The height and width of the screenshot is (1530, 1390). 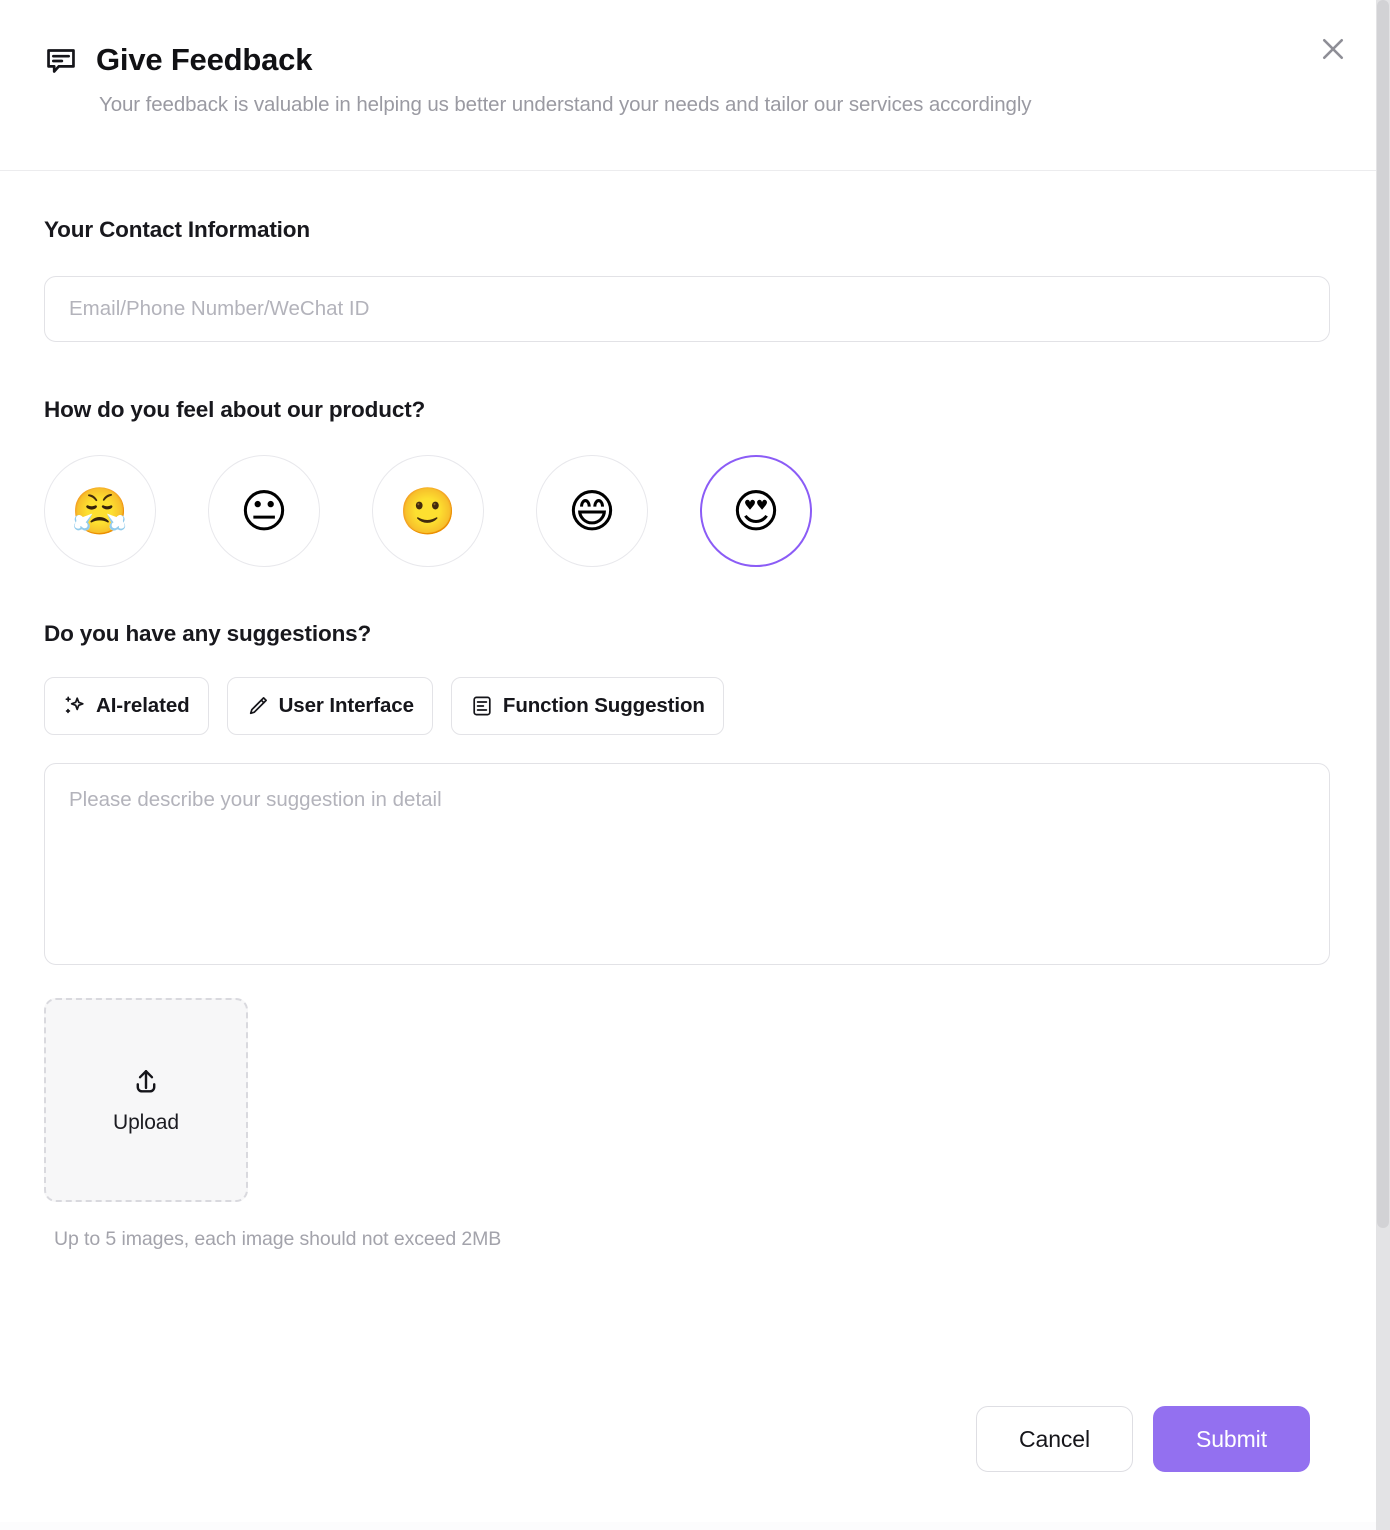 I want to click on page-title: Give Feedback, so click(x=204, y=59).